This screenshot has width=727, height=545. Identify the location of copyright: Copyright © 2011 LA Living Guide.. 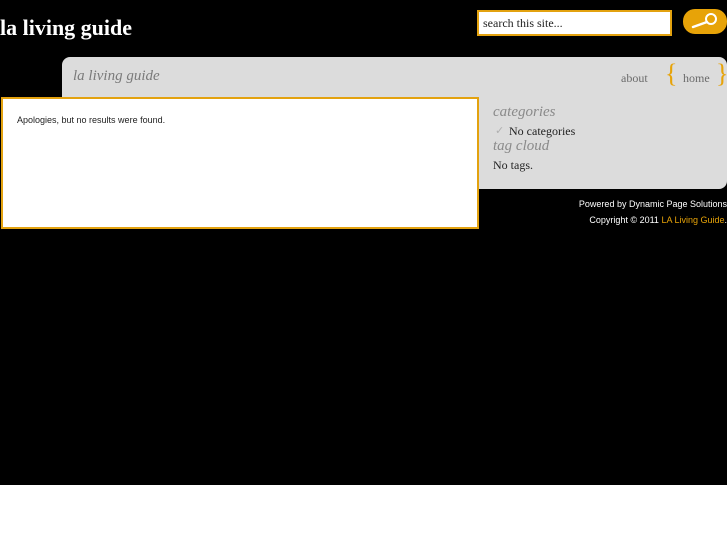
(658, 220).